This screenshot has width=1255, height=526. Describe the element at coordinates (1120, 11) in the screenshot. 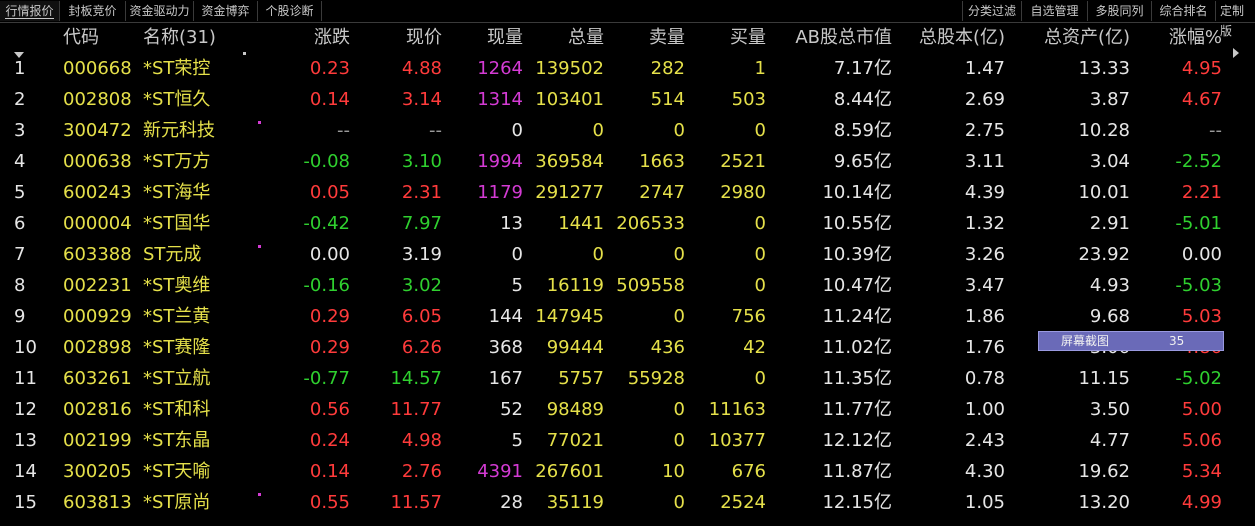

I see `tab-multi-stock: 多股同列` at that location.